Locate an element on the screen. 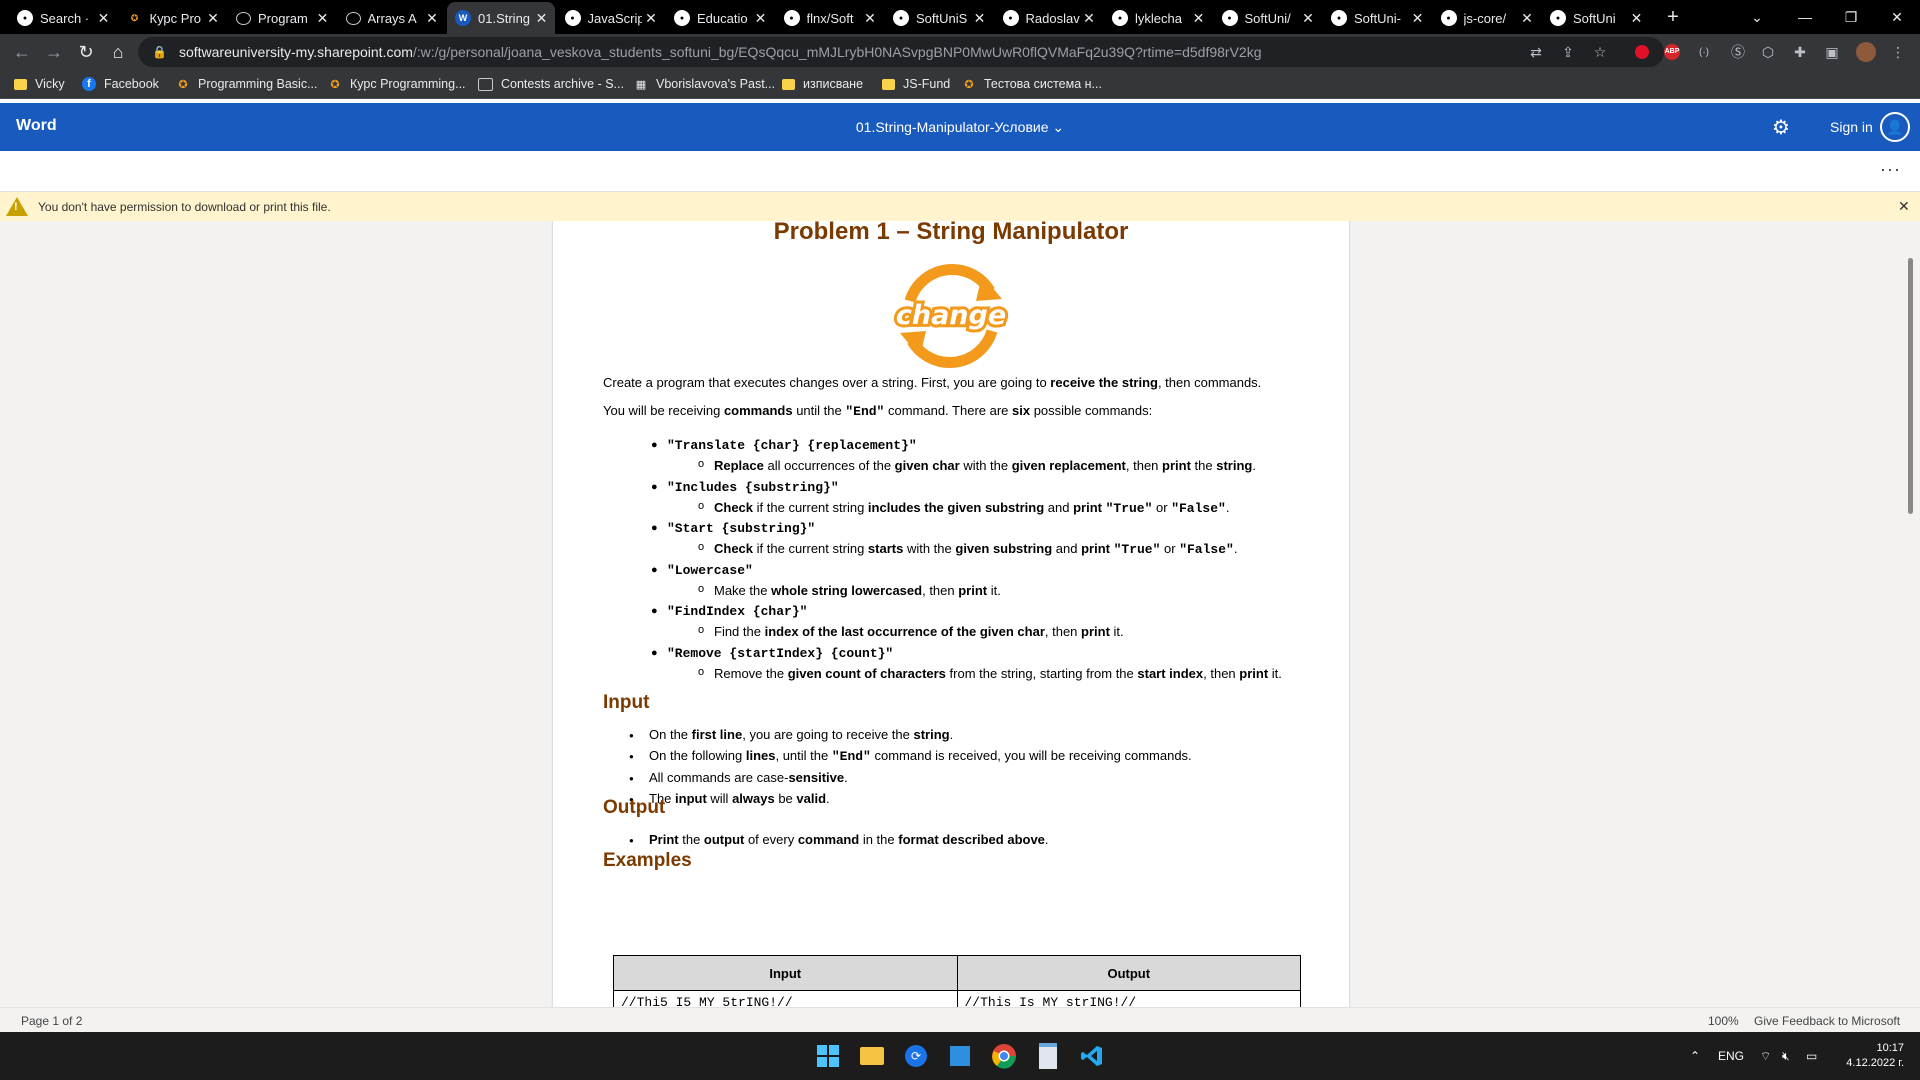 Image resolution: width=1920 pixels, height=1080 pixels. minimize-icon: — is located at coordinates (1805, 17).